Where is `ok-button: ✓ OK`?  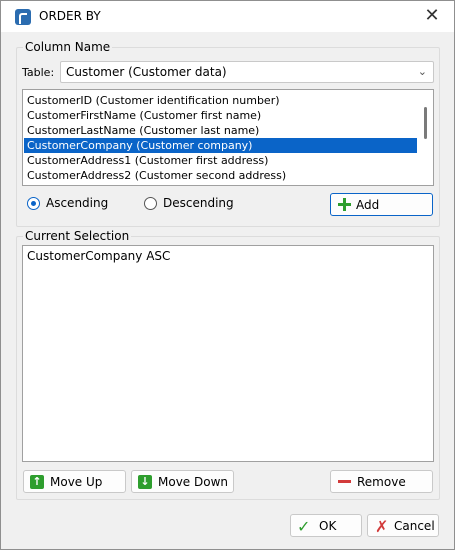
ok-button: ✓ OK is located at coordinates (326, 525).